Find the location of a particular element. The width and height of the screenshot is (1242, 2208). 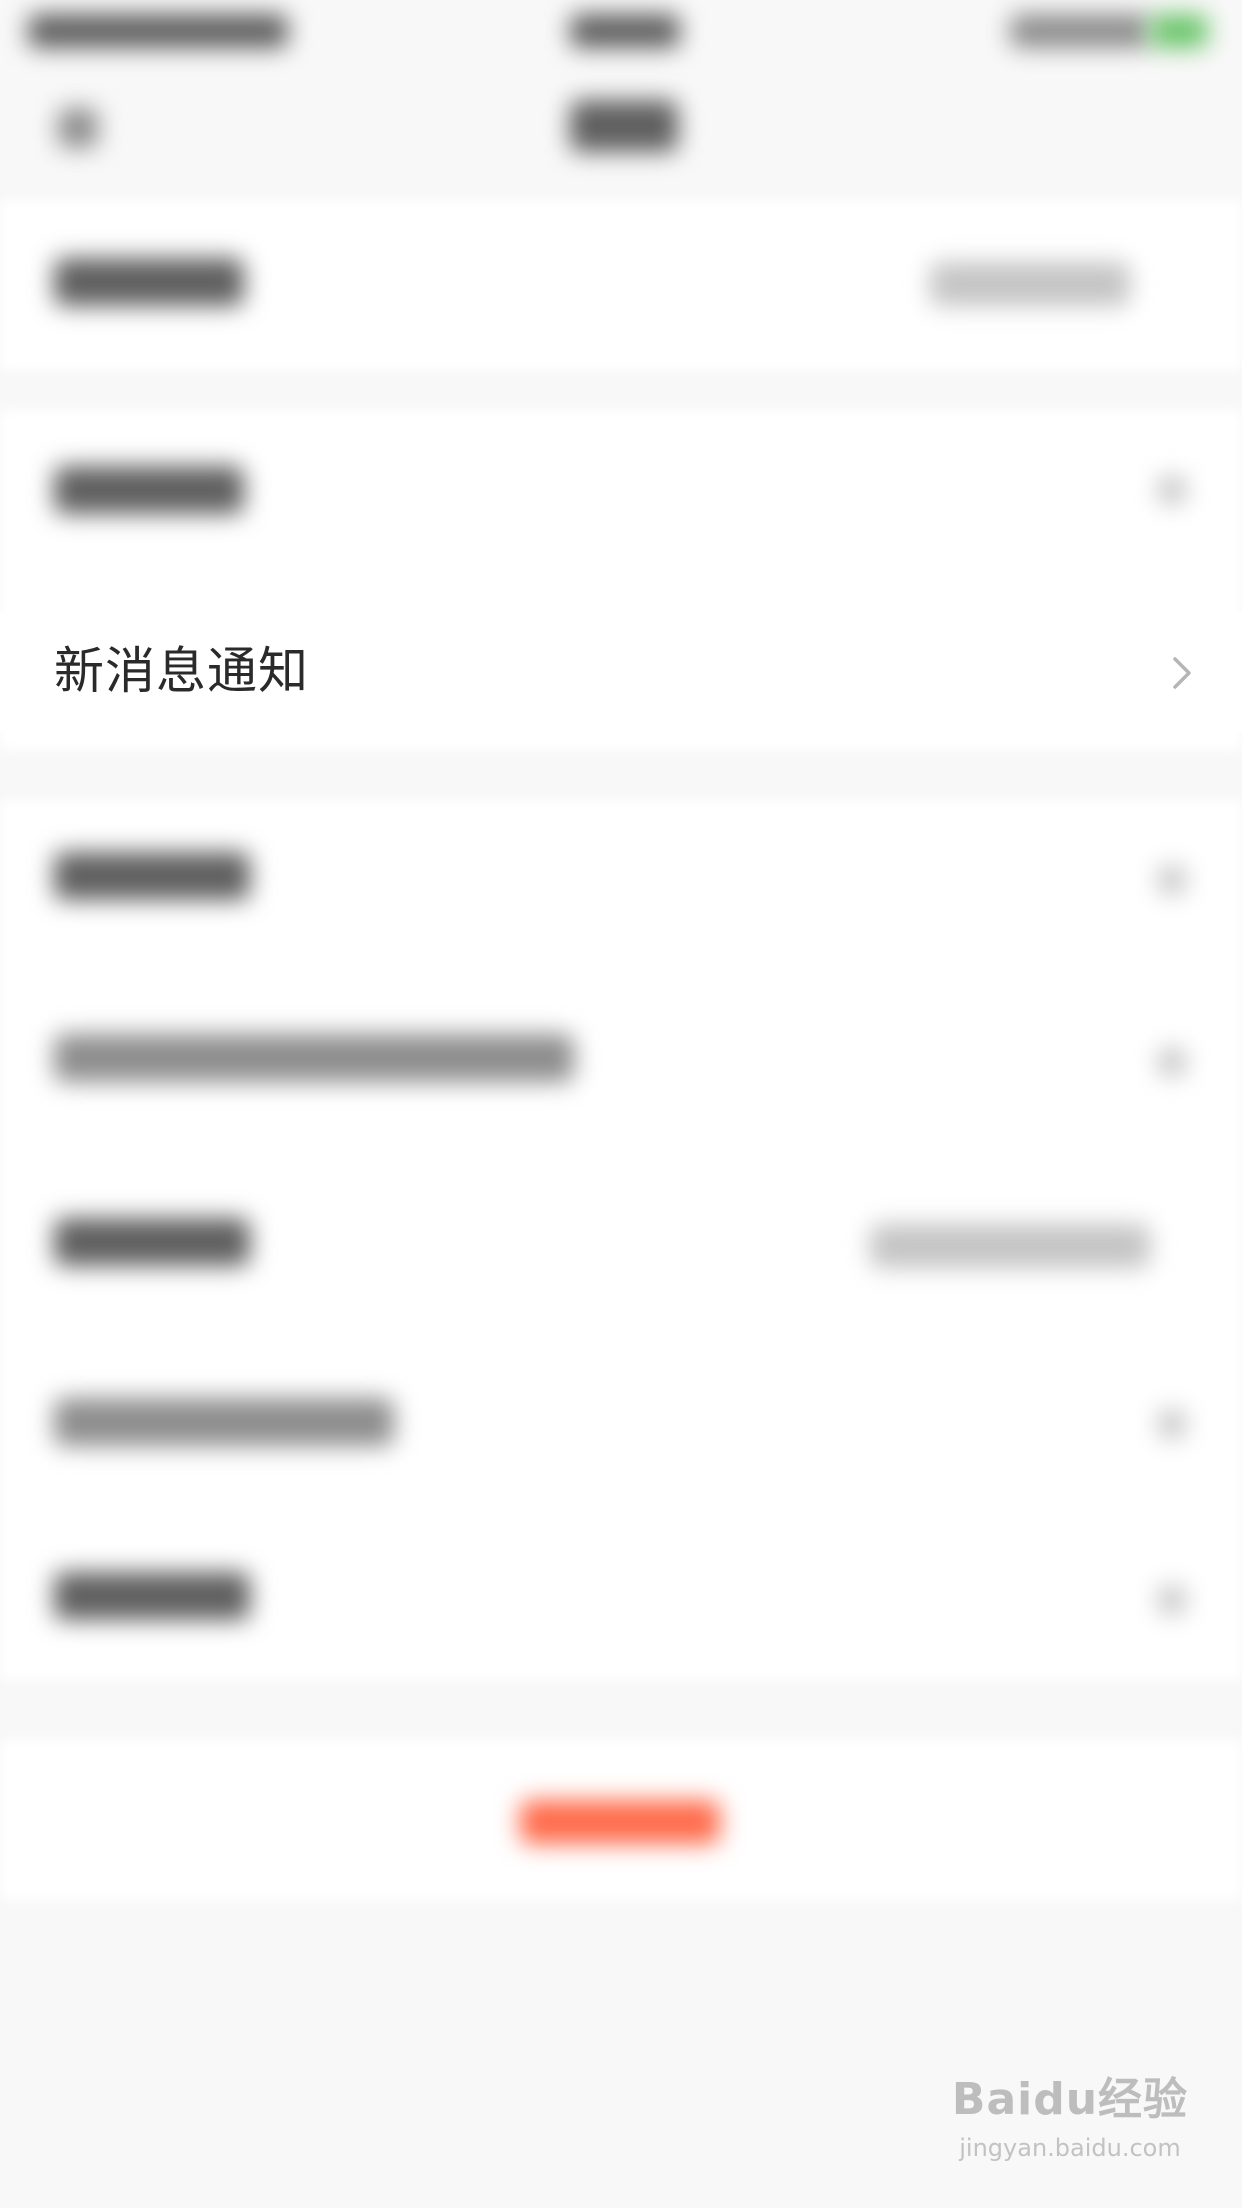

watermark-url: jingyan.baidu.com is located at coordinates (1070, 2148).